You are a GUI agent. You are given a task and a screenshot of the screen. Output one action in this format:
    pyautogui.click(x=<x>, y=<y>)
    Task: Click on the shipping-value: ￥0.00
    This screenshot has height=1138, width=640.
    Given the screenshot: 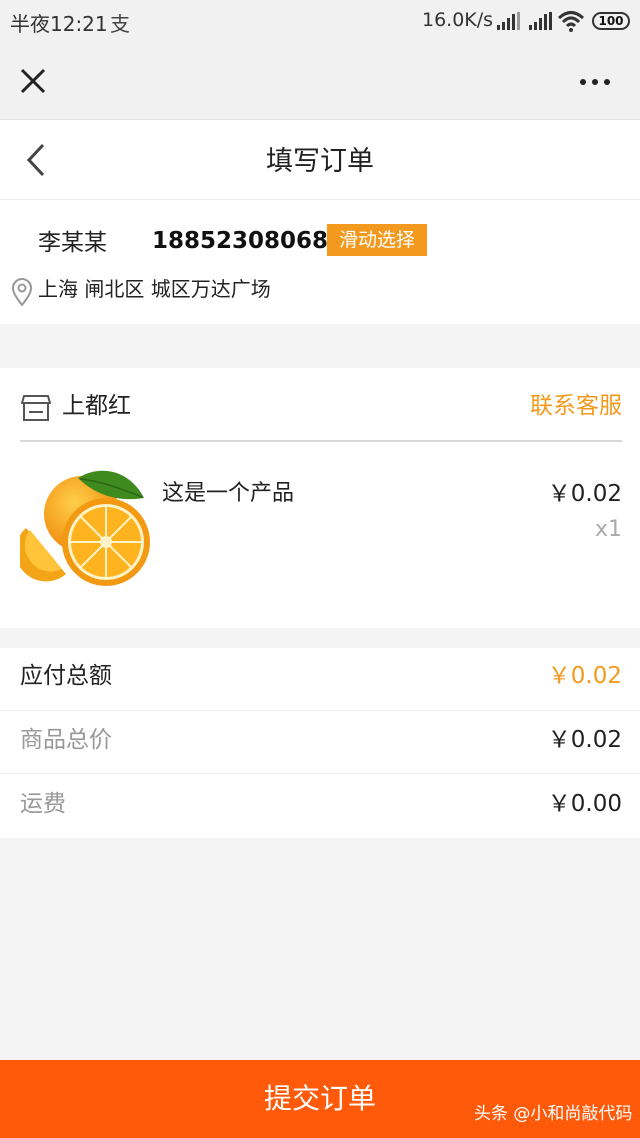 What is the action you would take?
    pyautogui.click(x=584, y=804)
    